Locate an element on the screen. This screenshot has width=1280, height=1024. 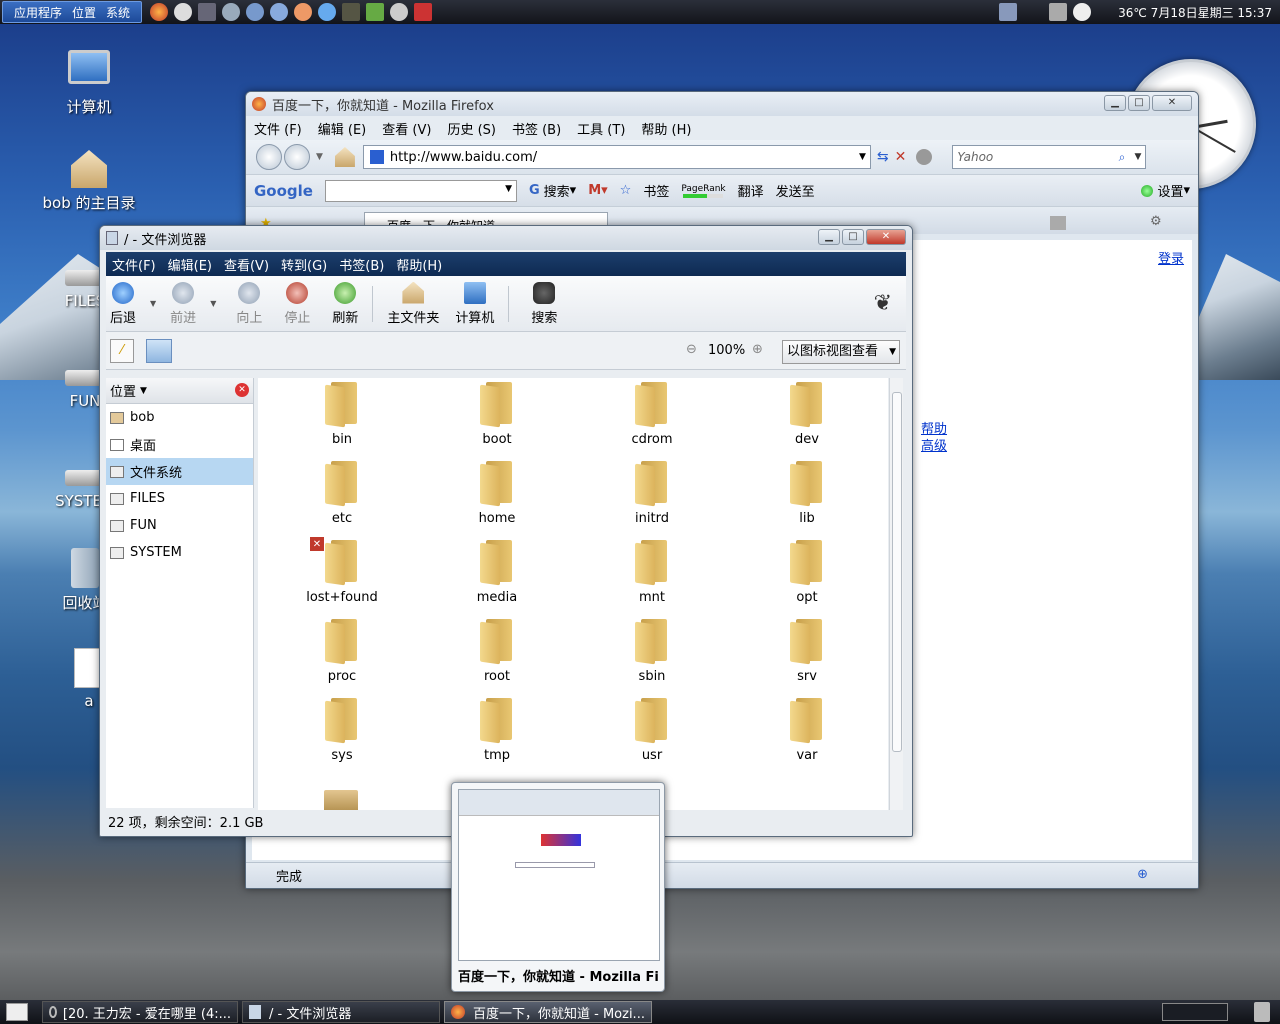
folder-cdrom: cdrom is located at coordinates (652, 414).